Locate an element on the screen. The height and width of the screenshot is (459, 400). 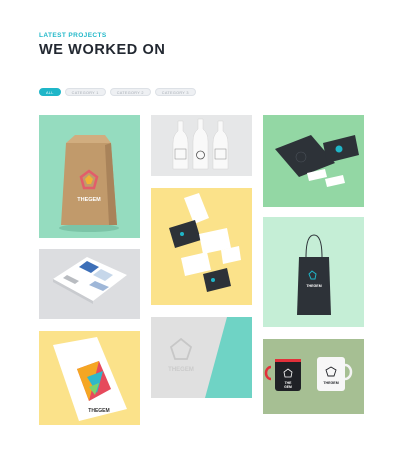
shopping-bag-logo-text: THEGEM is located at coordinates (313, 286).